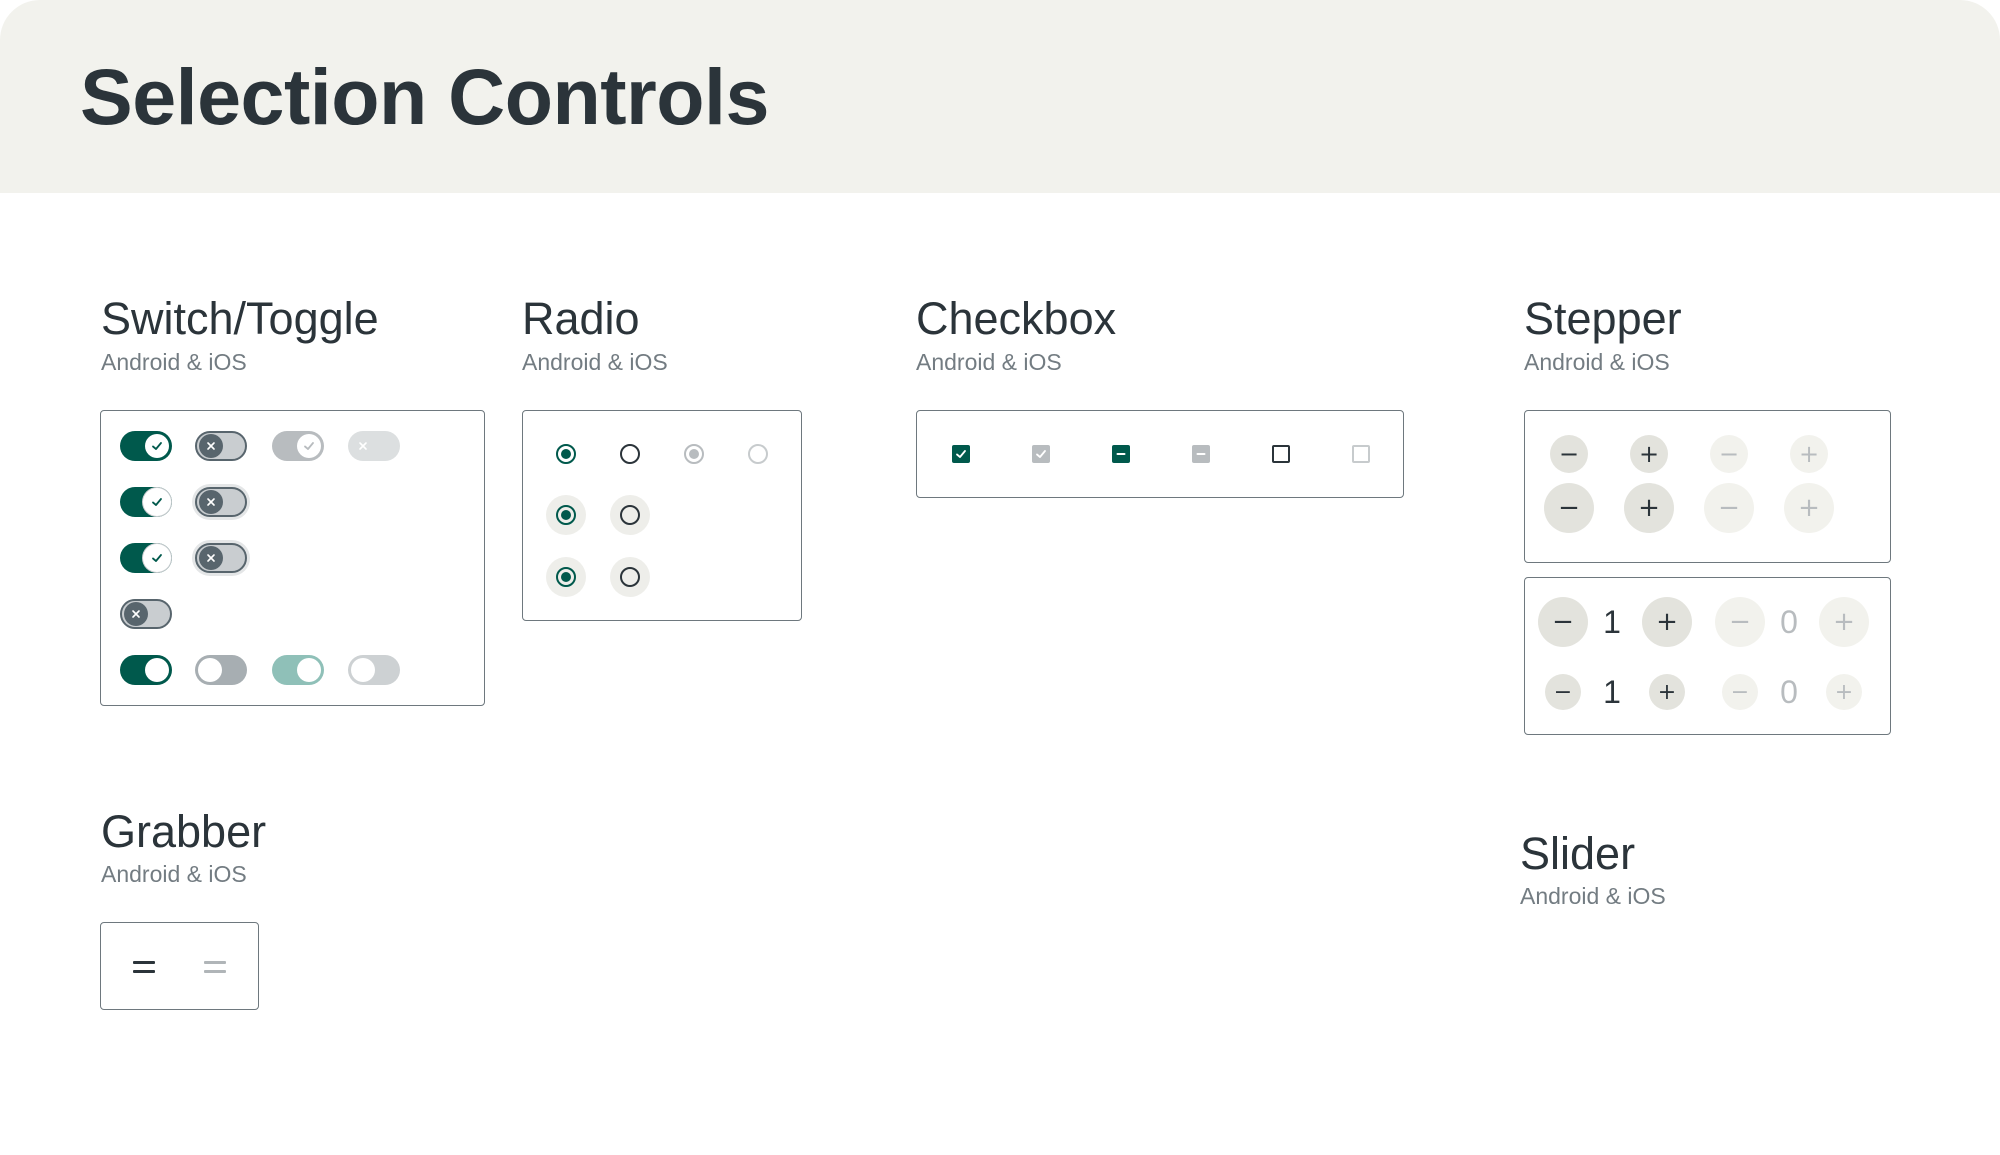 This screenshot has width=2000, height=1155. I want to click on checkbox-checked, so click(961, 454).